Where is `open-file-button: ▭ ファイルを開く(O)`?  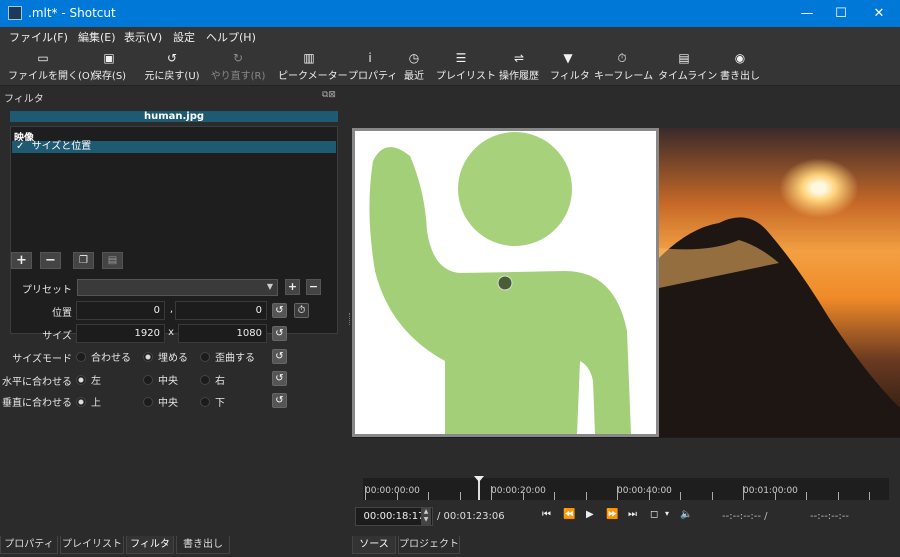
open-file-button: ▭ ファイルを開く(O) is located at coordinates (51, 66).